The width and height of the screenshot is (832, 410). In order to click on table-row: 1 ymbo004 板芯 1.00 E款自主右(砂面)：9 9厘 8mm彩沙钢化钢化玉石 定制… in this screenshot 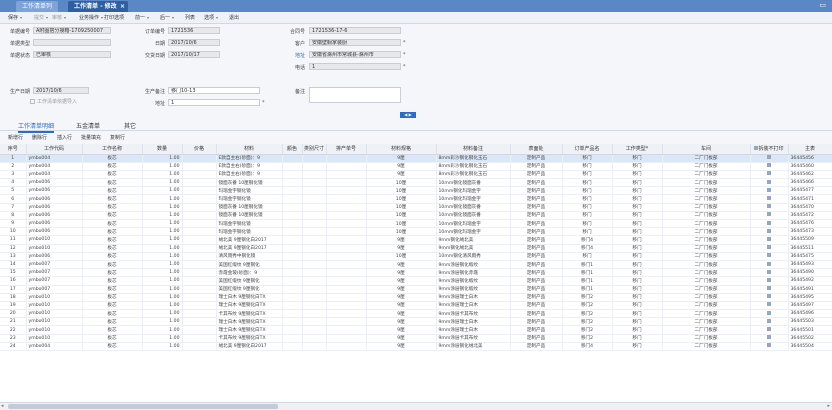, I will do `click(416, 158)`.